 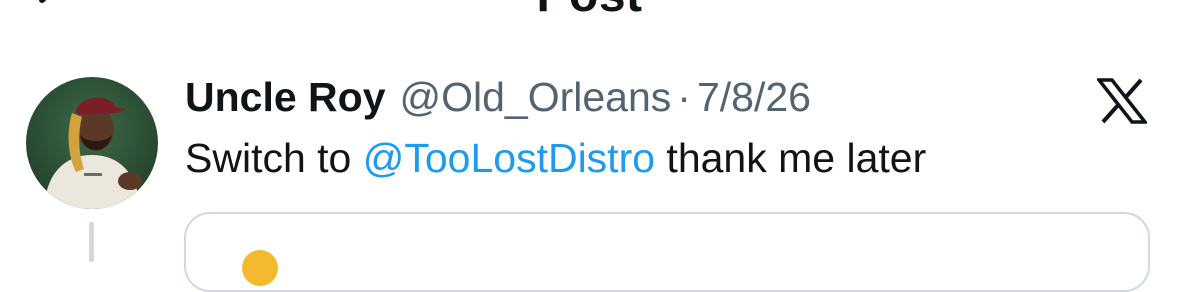 I want to click on post-header: Uncle Roy @Old_Orleans · 7/8/26, so click(x=498, y=99).